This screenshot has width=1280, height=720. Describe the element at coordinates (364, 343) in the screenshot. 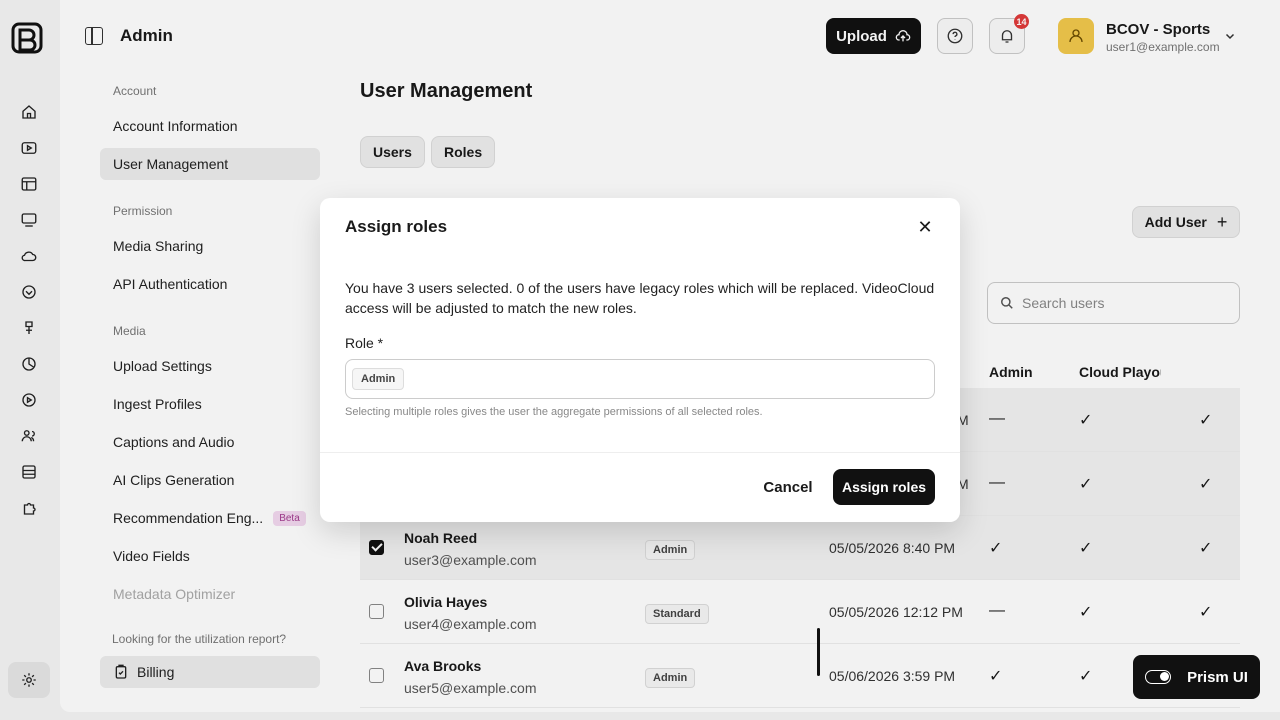

I see `role-field-label: Role *` at that location.